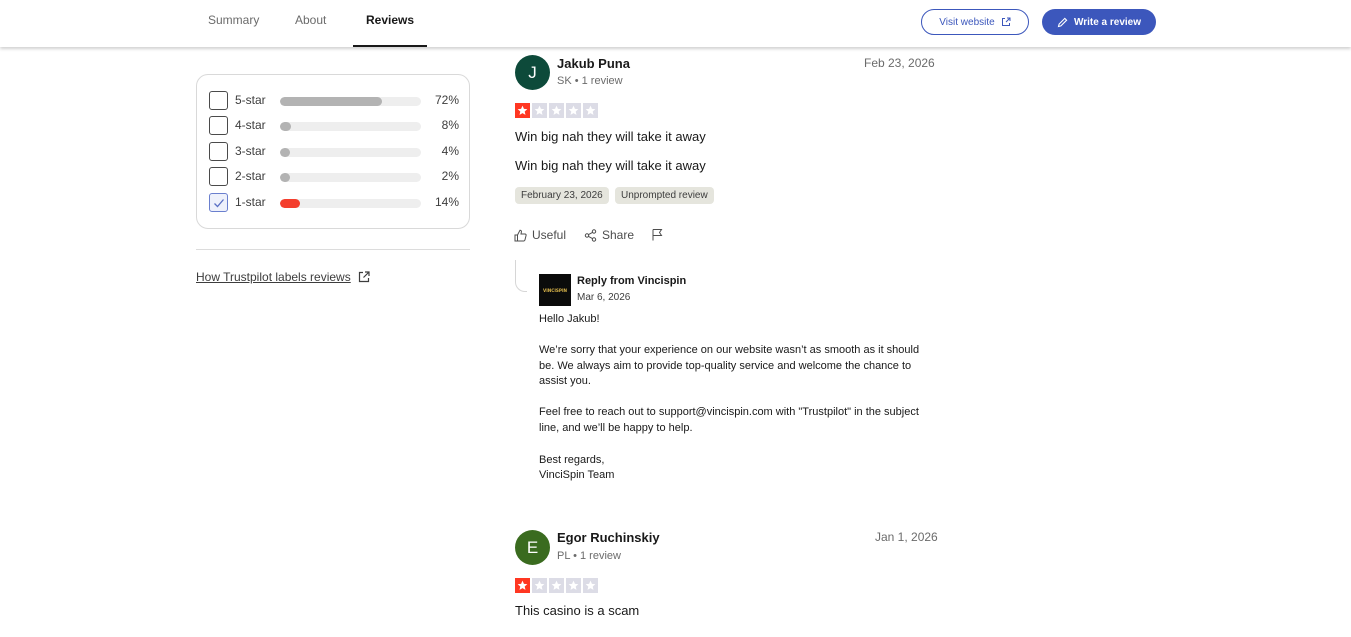  Describe the element at coordinates (250, 151) in the screenshot. I see `filter-label: 3-star` at that location.